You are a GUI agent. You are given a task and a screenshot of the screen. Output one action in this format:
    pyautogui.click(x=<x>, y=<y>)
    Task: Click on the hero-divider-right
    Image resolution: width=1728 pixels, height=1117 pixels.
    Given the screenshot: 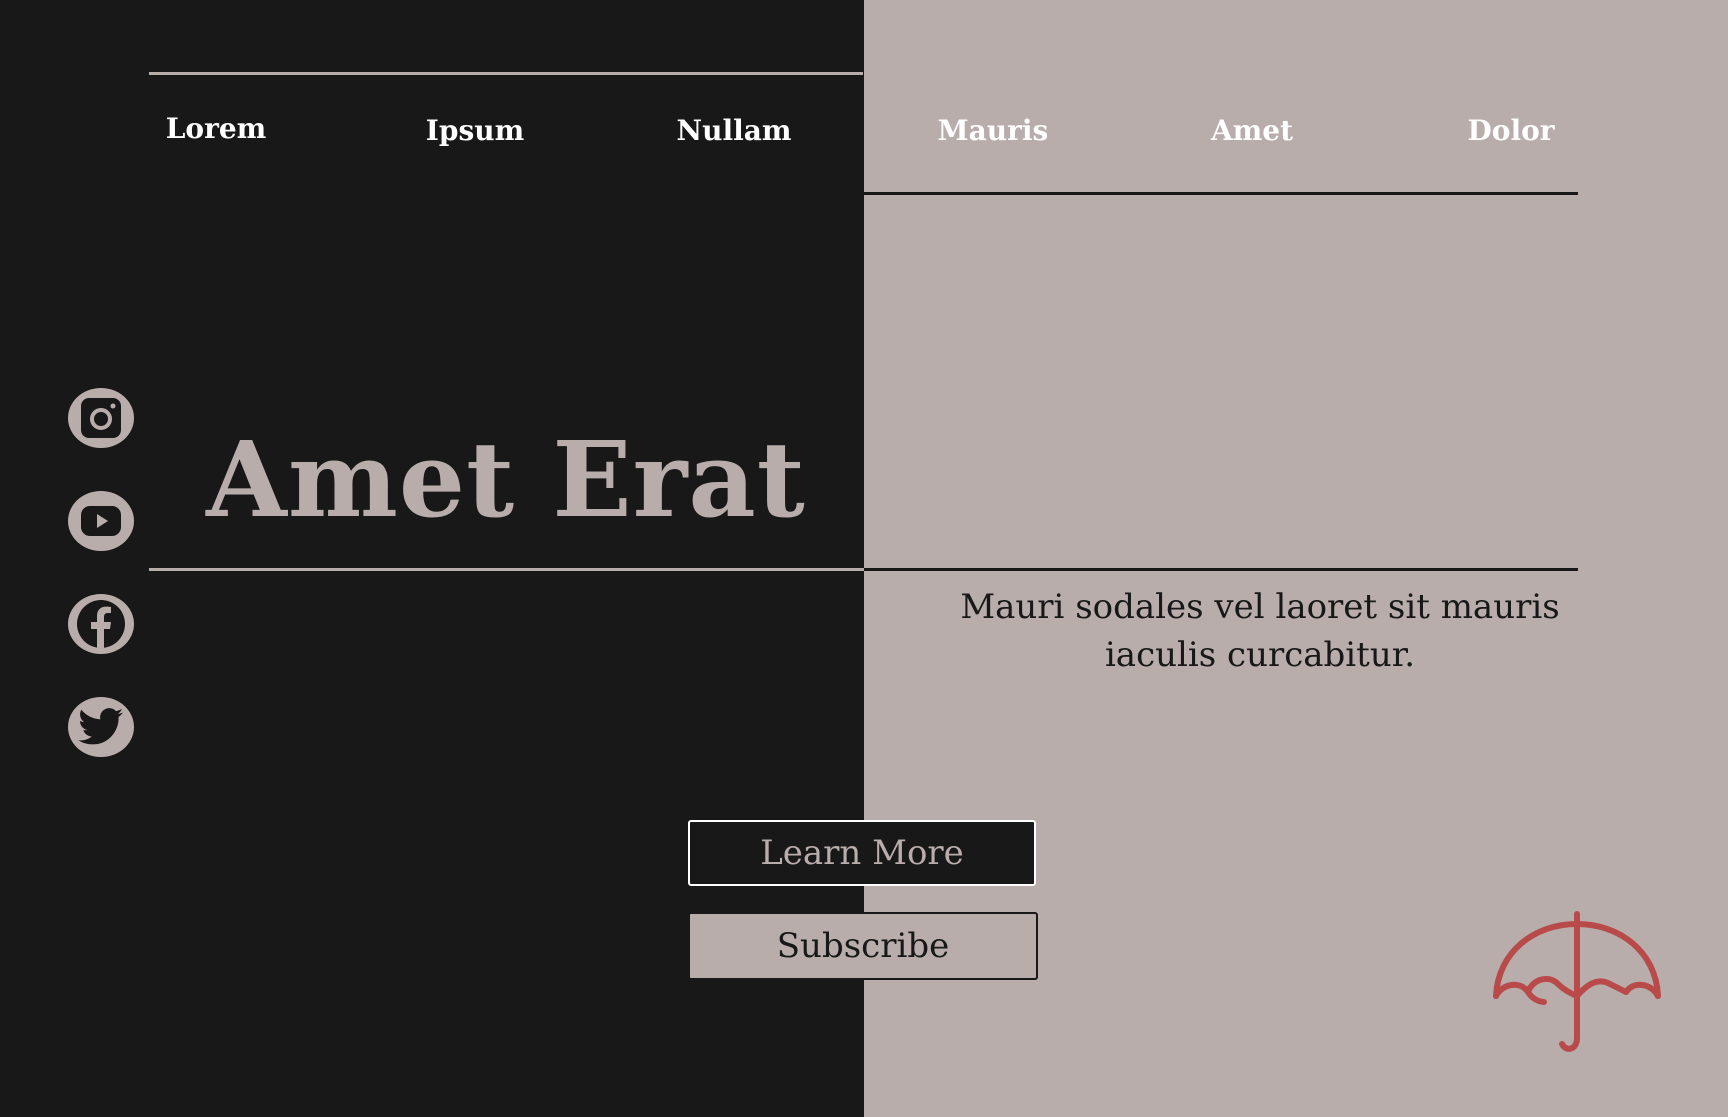 What is the action you would take?
    pyautogui.click(x=1221, y=569)
    